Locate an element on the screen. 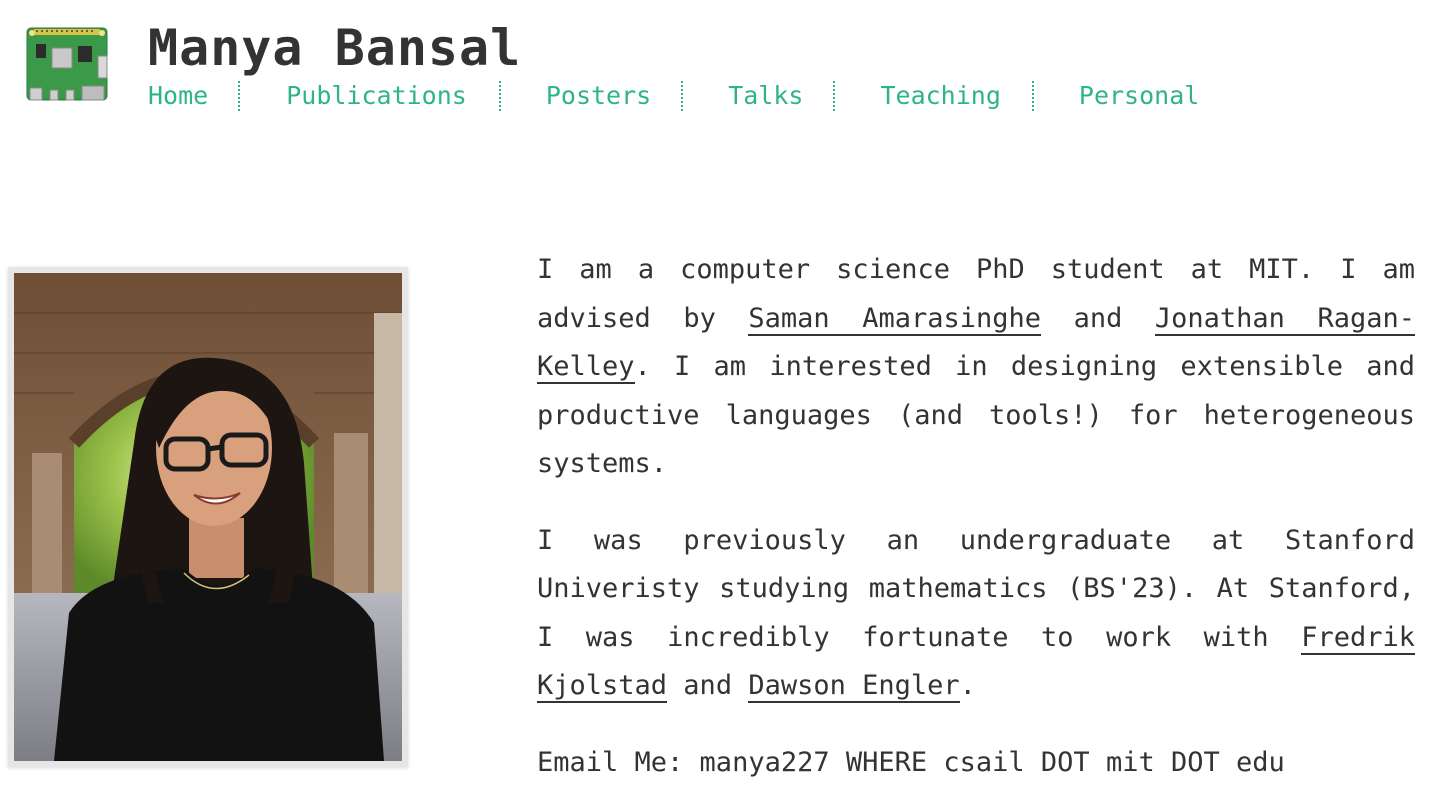 Image resolution: width=1452 pixels, height=810 pixels. nav-home: Home is located at coordinates (178, 96).